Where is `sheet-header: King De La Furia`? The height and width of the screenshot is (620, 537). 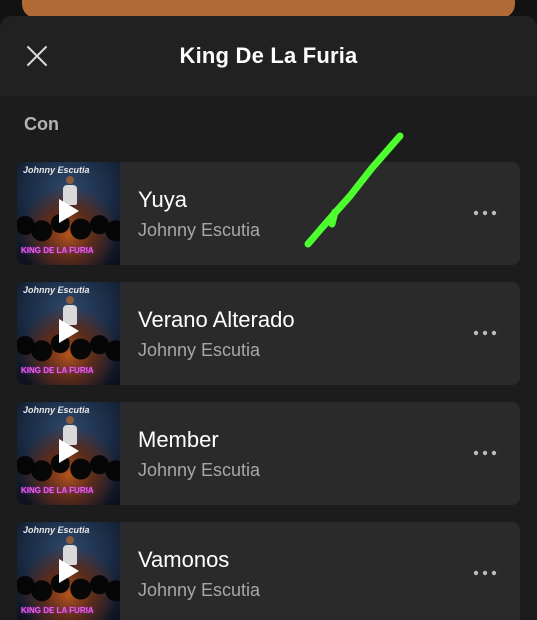 sheet-header: King De La Furia is located at coordinates (268, 56).